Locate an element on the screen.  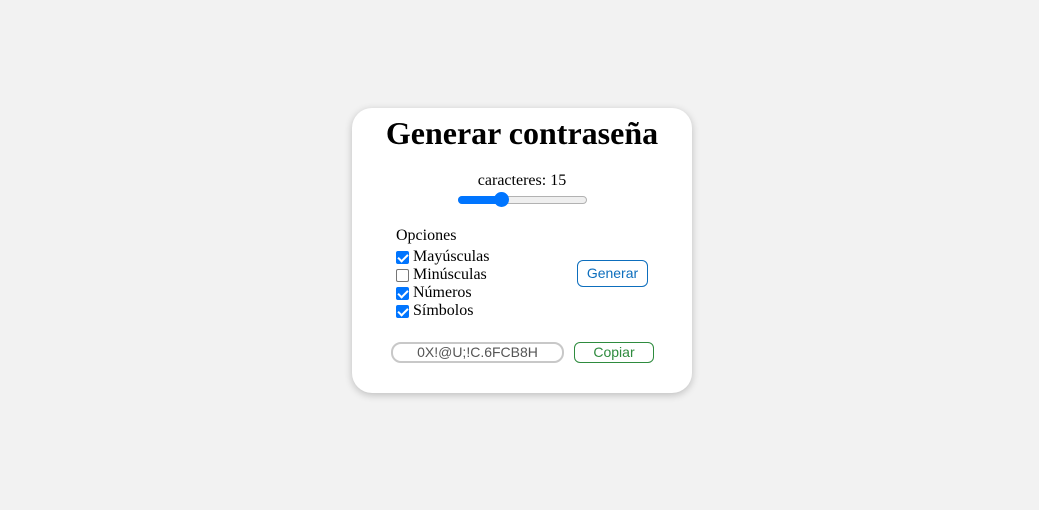
option-symbols: Símbolos is located at coordinates (434, 311).